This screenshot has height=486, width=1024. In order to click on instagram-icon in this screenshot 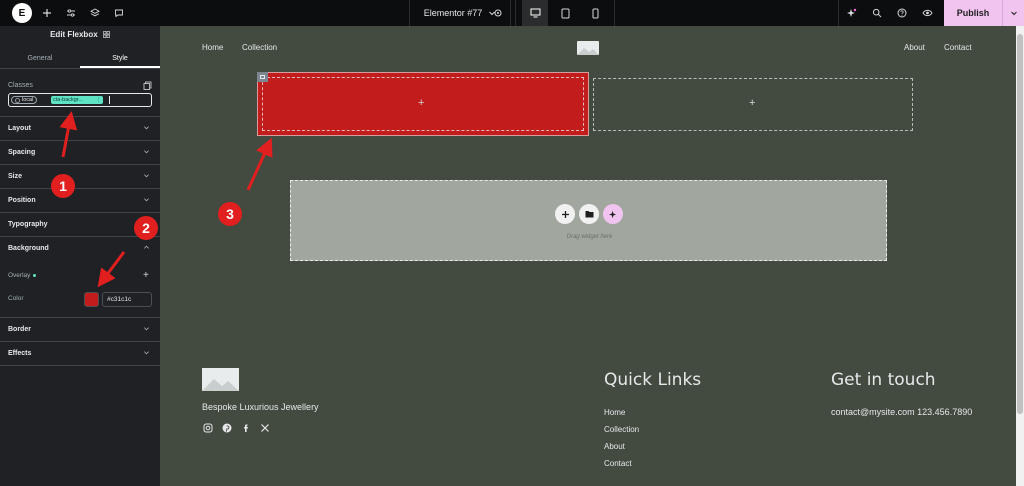, I will do `click(208, 428)`.